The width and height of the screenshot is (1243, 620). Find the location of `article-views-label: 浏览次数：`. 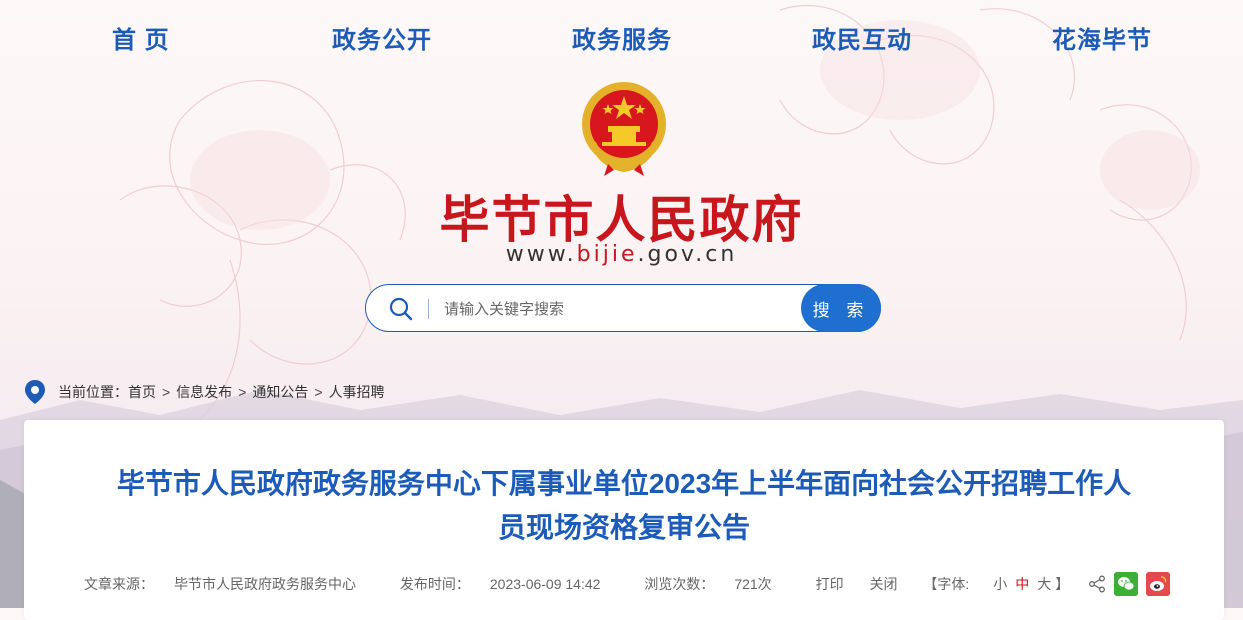

article-views-label: 浏览次数： is located at coordinates (679, 584).